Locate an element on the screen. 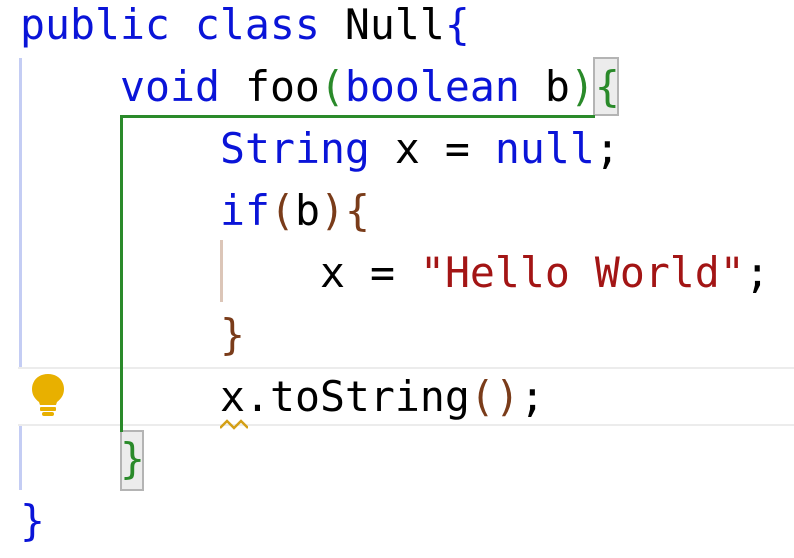 The height and width of the screenshot is (558, 794). method-scope-line-left is located at coordinates (121, 273).